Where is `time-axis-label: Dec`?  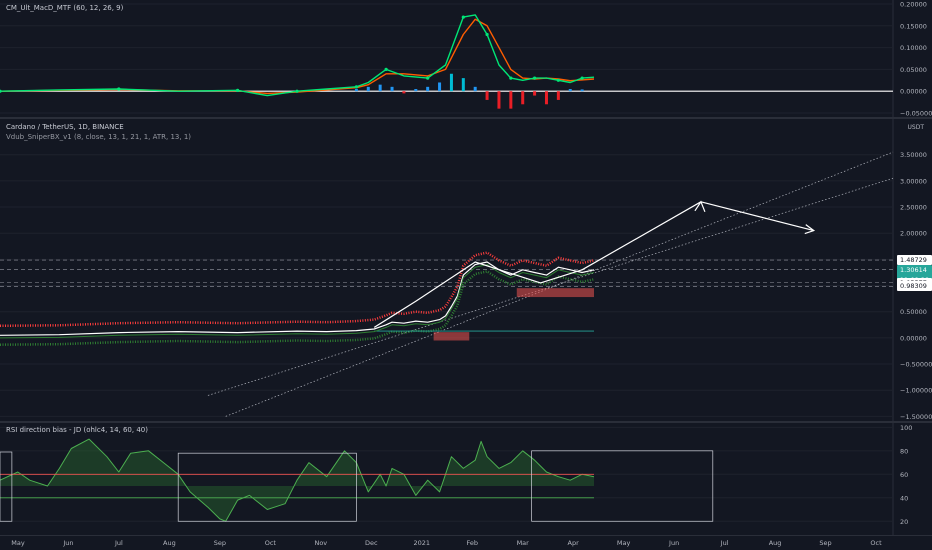 time-axis-label: Dec is located at coordinates (371, 543).